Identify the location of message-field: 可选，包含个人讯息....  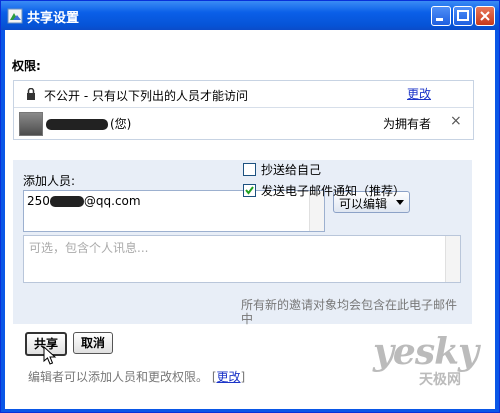
(242, 259).